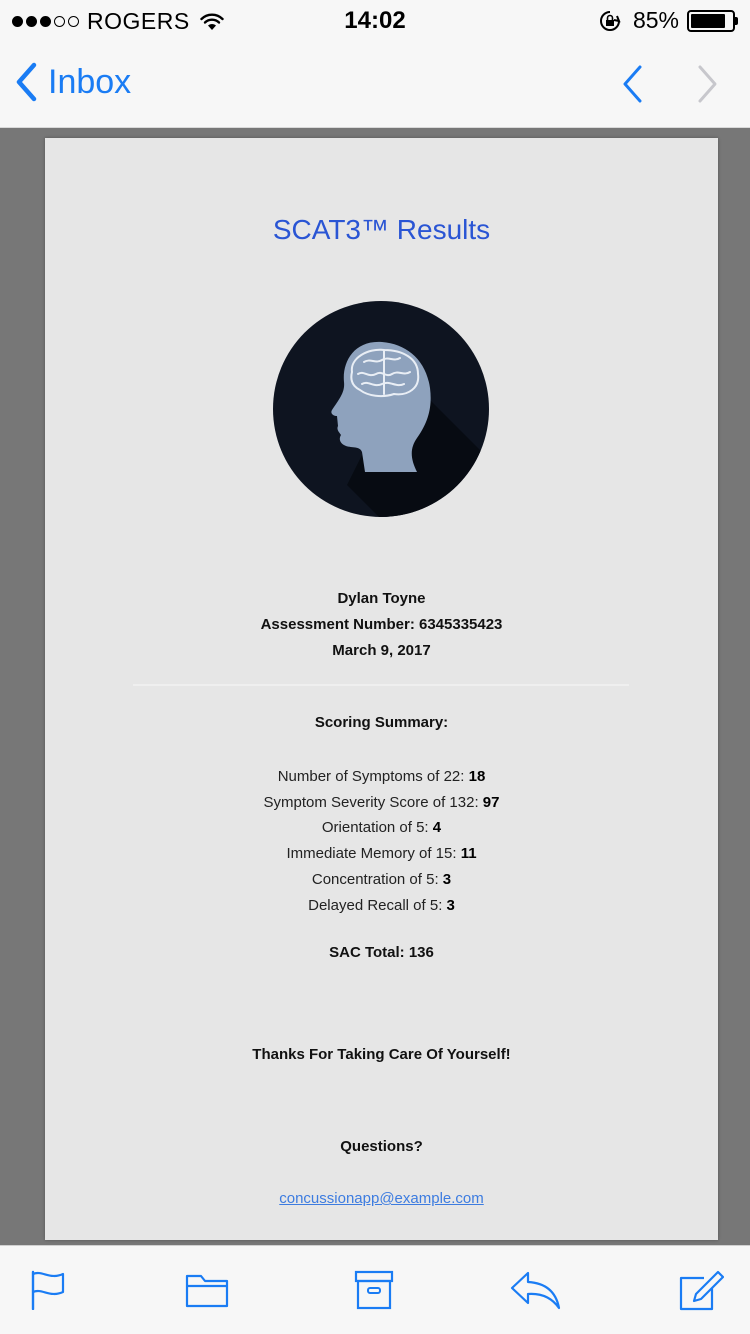  I want to click on status-bar: ROGERS 14:02 85%, so click(375, 20).